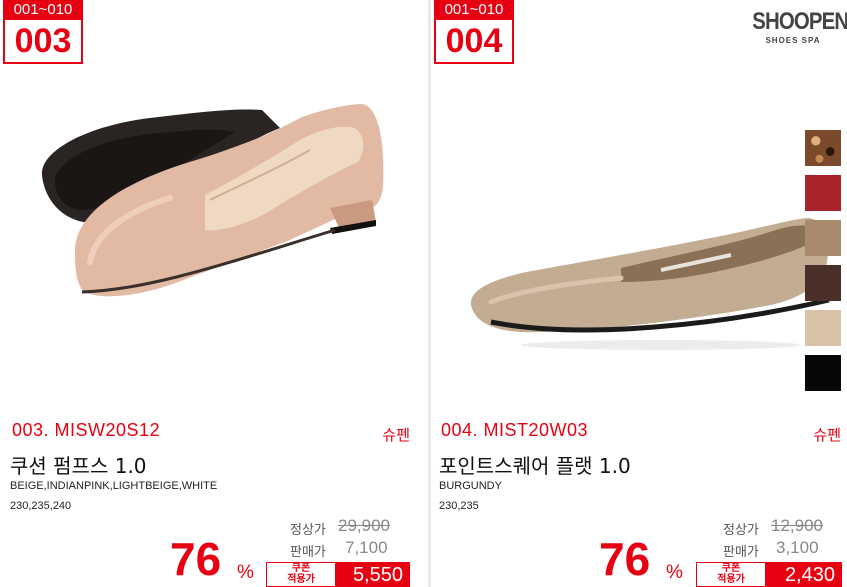 Image resolution: width=847 pixels, height=587 pixels. Describe the element at coordinates (474, 42) in the screenshot. I see `rank-number: 004` at that location.